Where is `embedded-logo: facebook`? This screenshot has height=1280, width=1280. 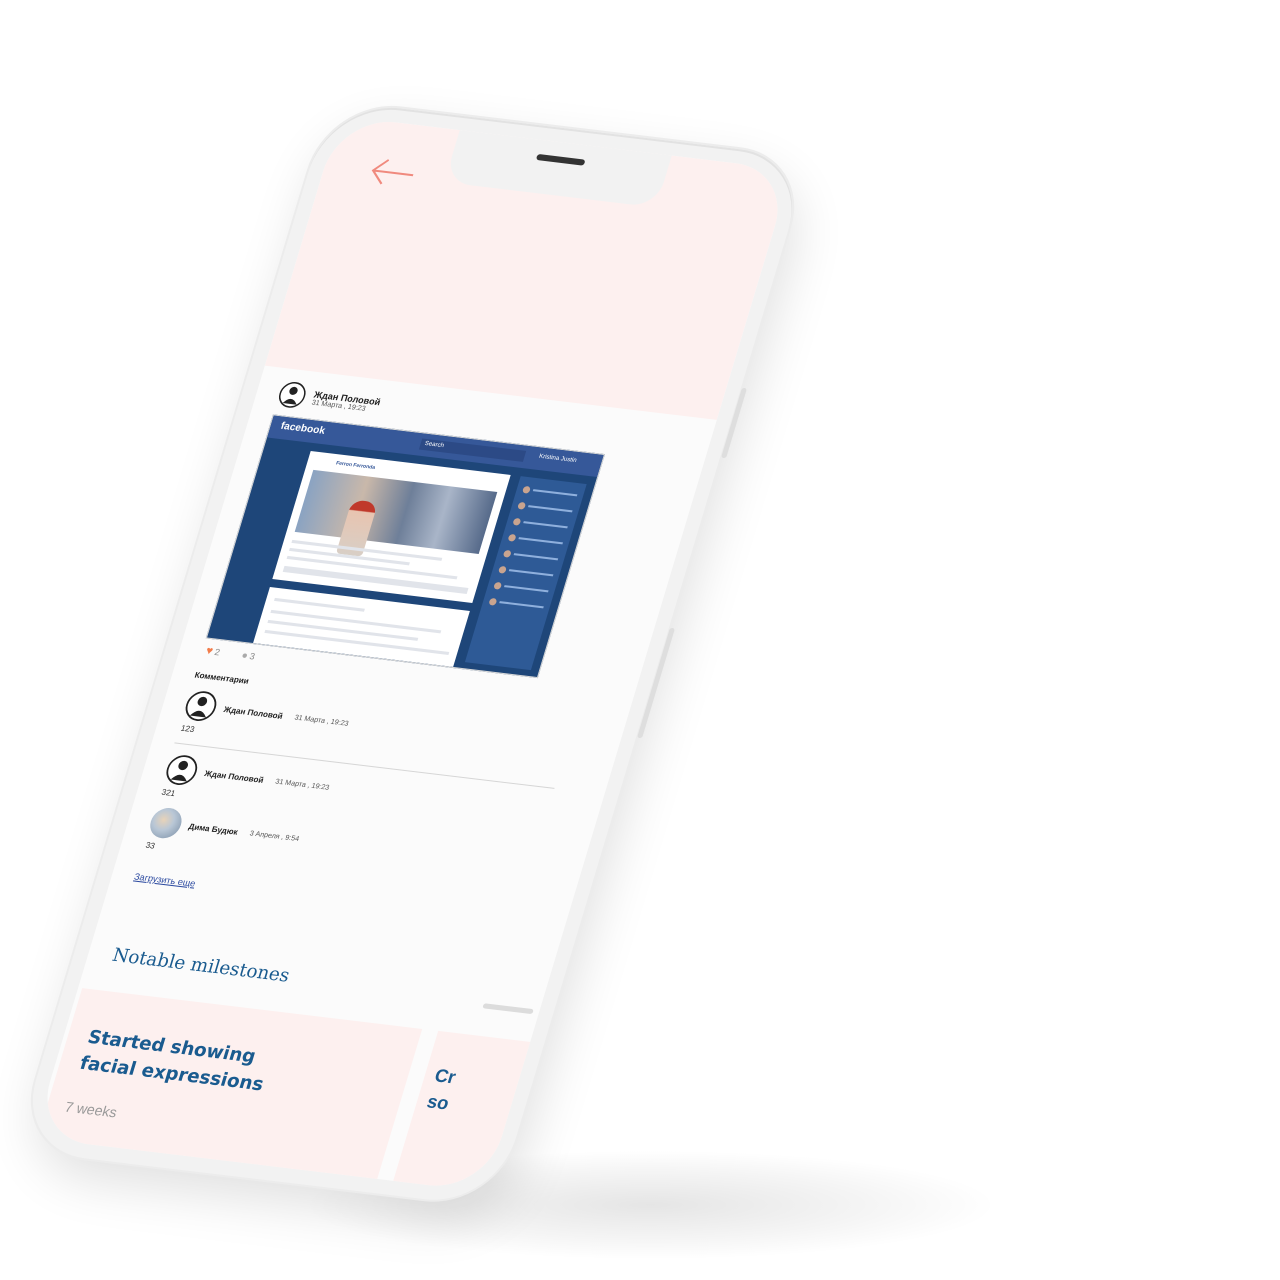 embedded-logo: facebook is located at coordinates (303, 428).